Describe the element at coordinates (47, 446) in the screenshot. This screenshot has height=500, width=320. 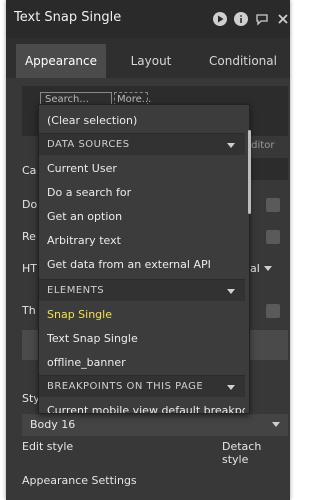
I see `edit-style-link: Edit style` at that location.